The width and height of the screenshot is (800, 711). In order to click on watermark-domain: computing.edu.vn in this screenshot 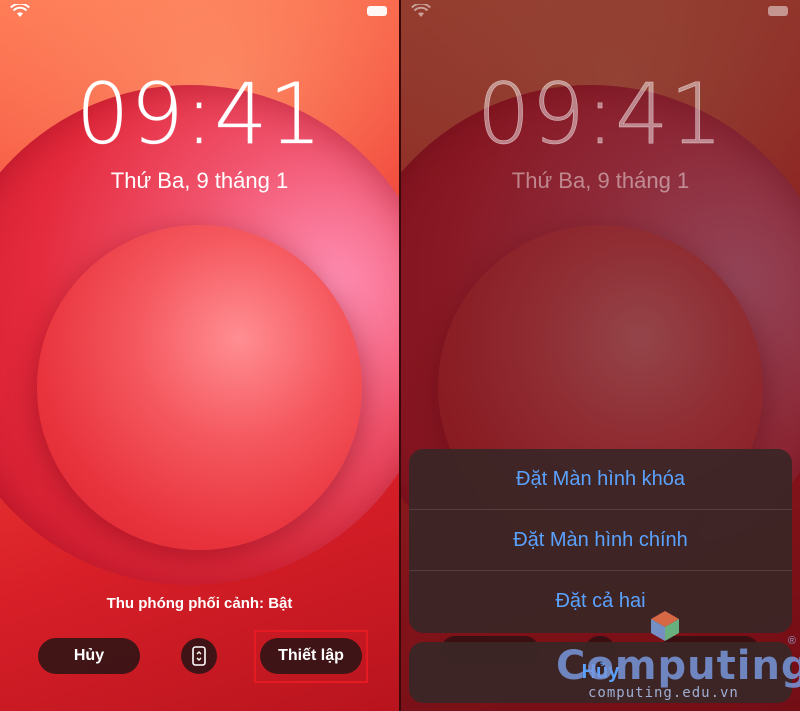, I will do `click(663, 693)`.